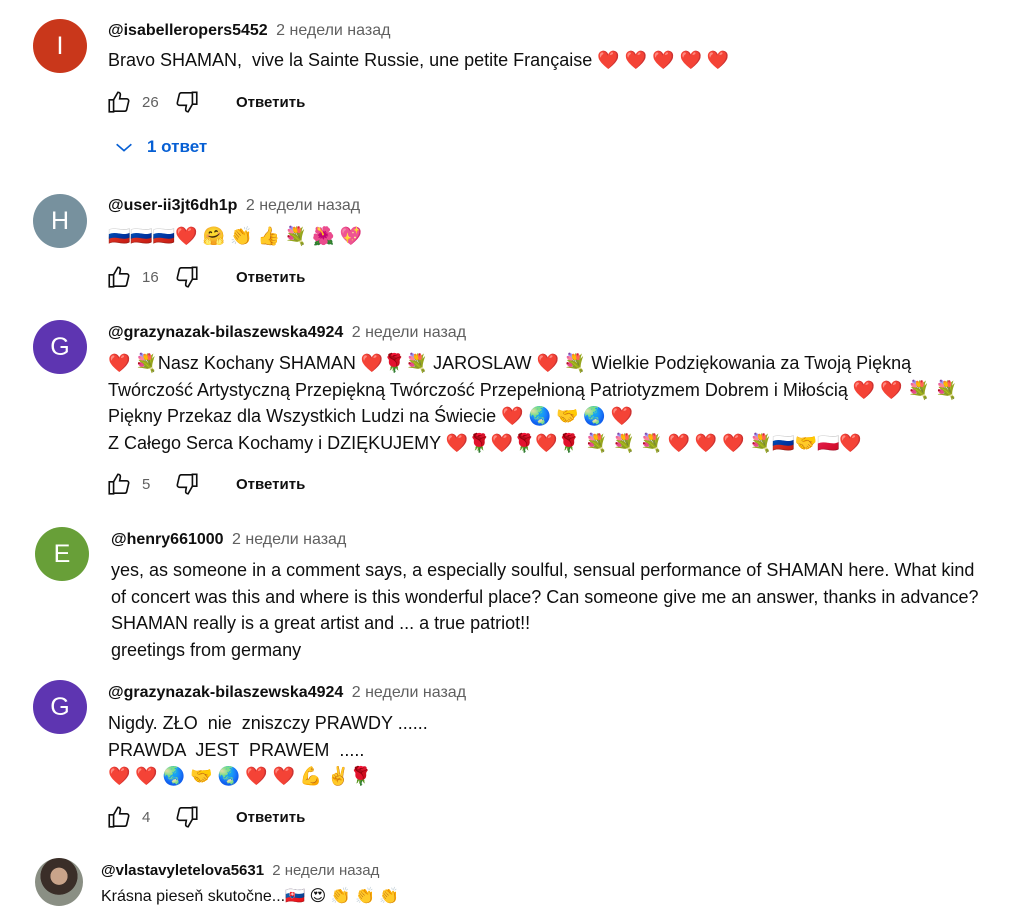  What do you see at coordinates (177, 146) in the screenshot?
I see `replies-count: 1 ответ` at bounding box center [177, 146].